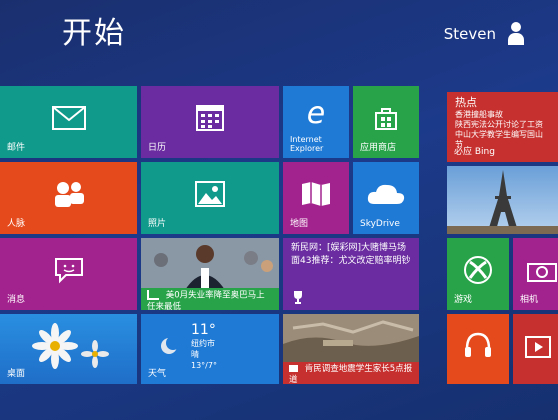 The image size is (558, 420). Describe the element at coordinates (516, 34) in the screenshot. I see `user-avatar-icon` at that location.